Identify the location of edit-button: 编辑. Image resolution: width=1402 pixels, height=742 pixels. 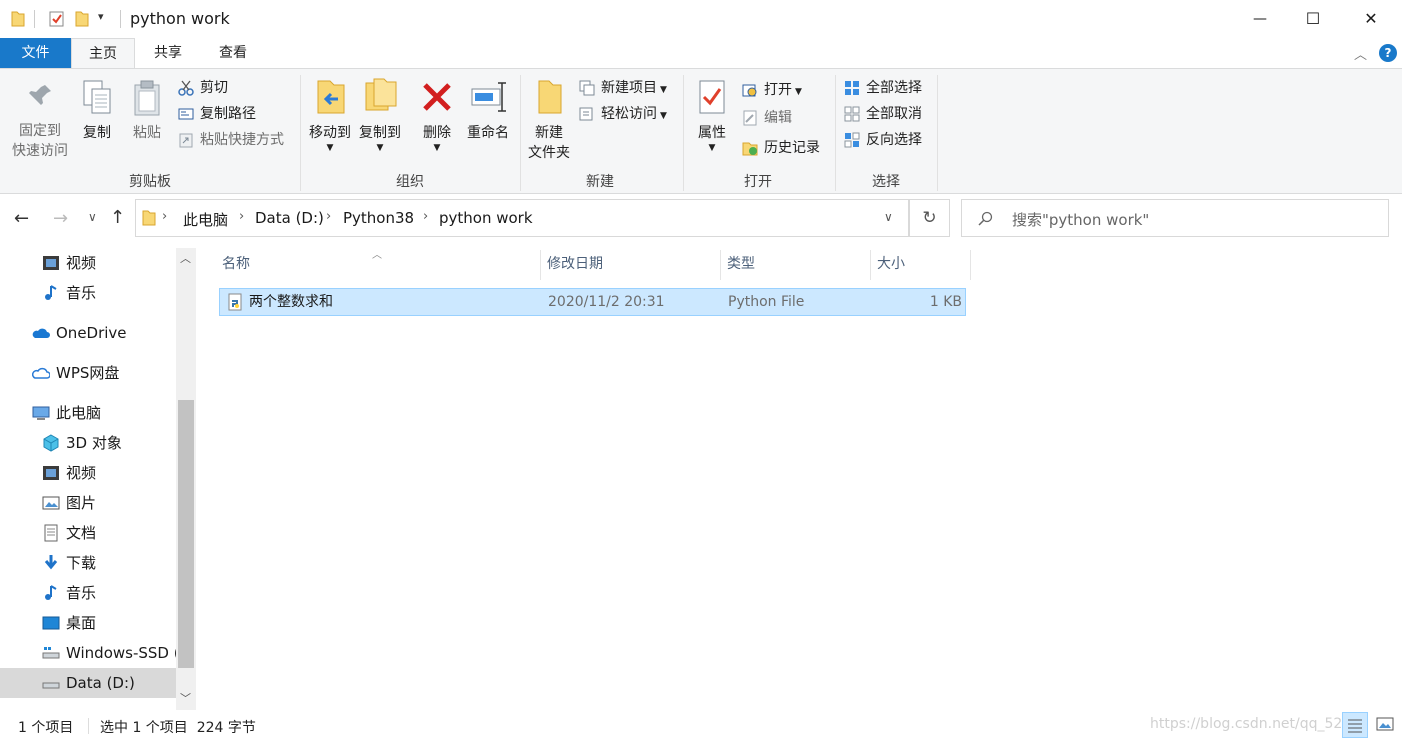
(767, 118).